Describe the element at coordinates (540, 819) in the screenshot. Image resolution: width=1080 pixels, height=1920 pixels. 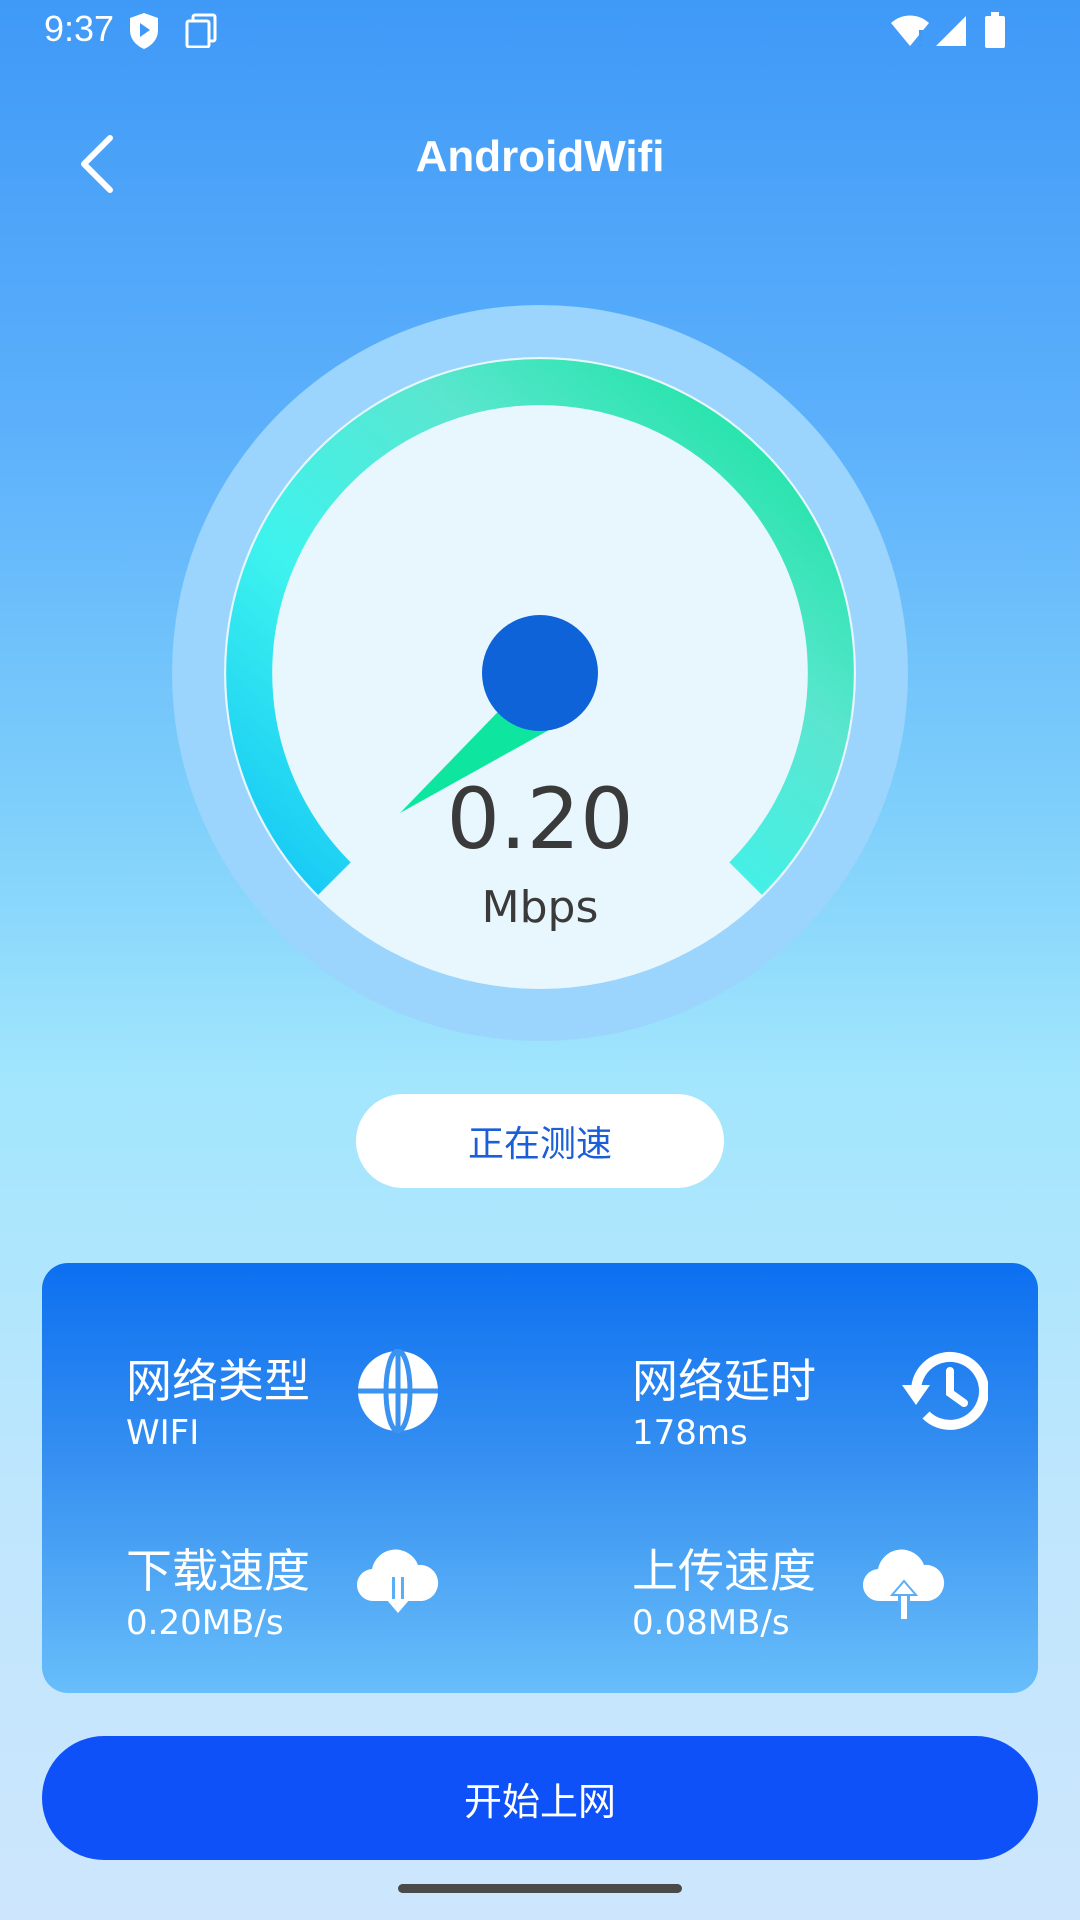
I see `speed-value: 0.20` at that location.